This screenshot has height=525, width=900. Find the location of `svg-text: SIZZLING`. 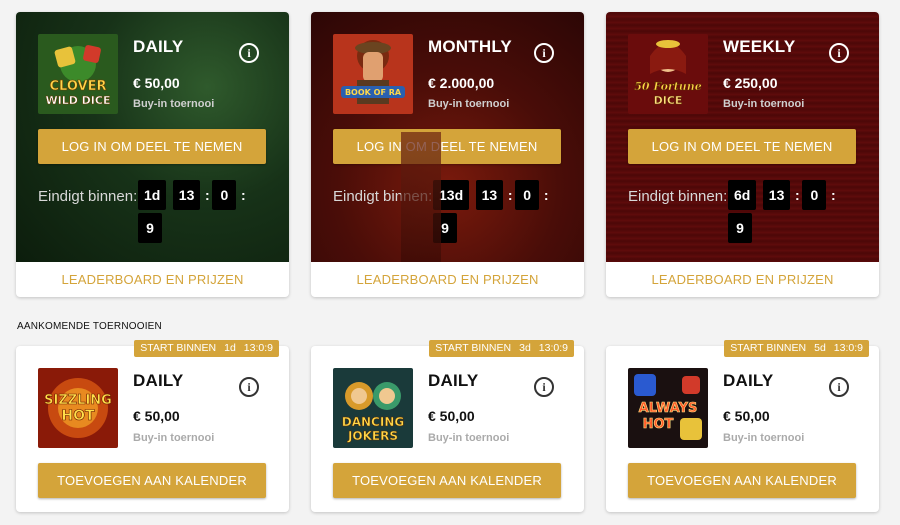

svg-text: SIZZLING is located at coordinates (78, 400).